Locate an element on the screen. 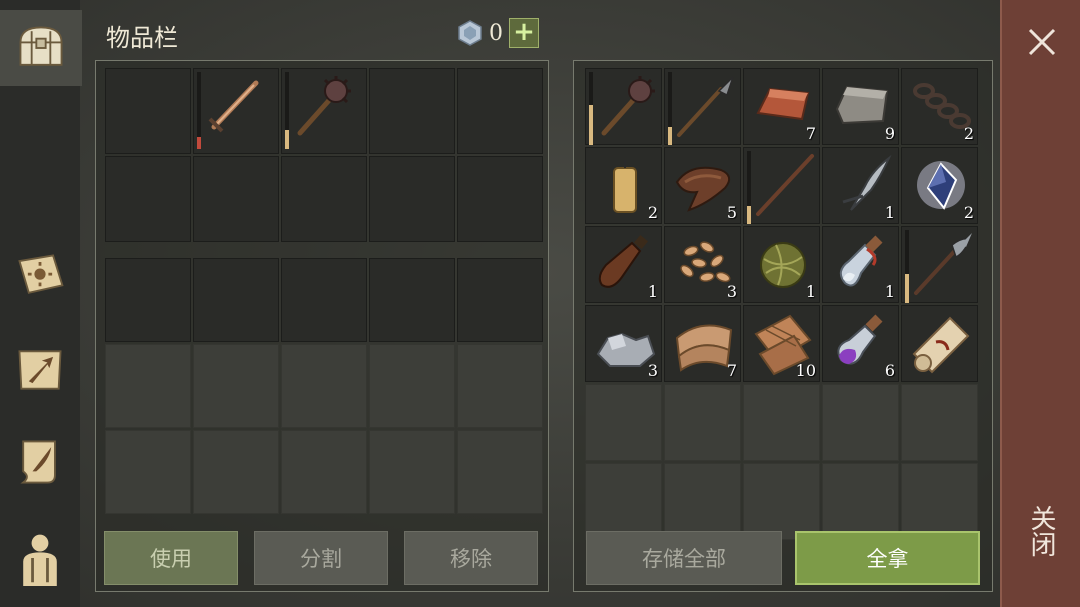  storage-slot: 9 is located at coordinates (860, 106).